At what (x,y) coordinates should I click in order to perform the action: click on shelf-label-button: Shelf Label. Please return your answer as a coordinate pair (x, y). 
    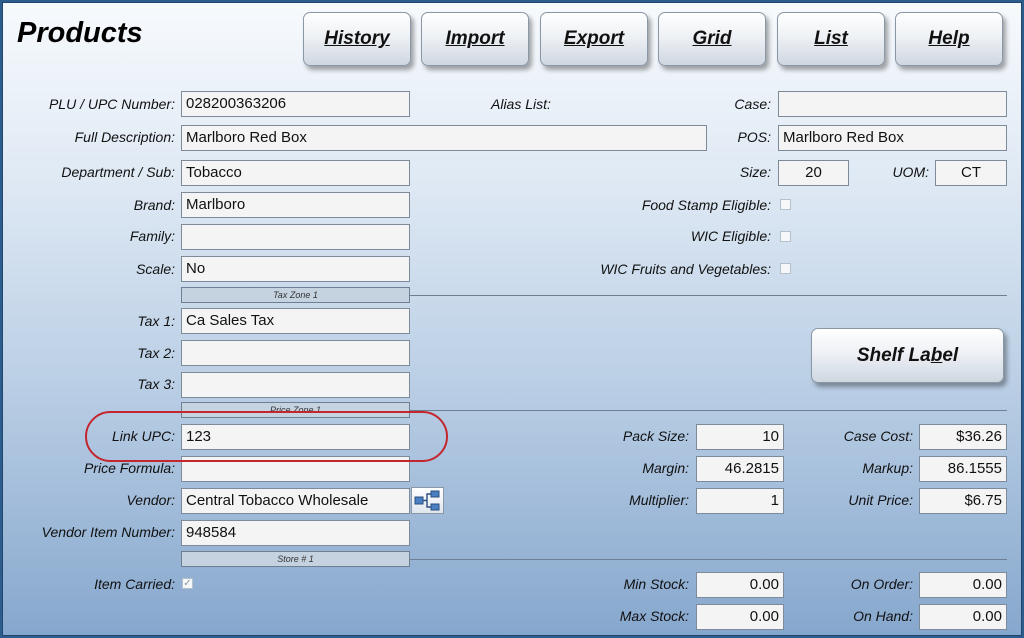
    Looking at the image, I should click on (907, 355).